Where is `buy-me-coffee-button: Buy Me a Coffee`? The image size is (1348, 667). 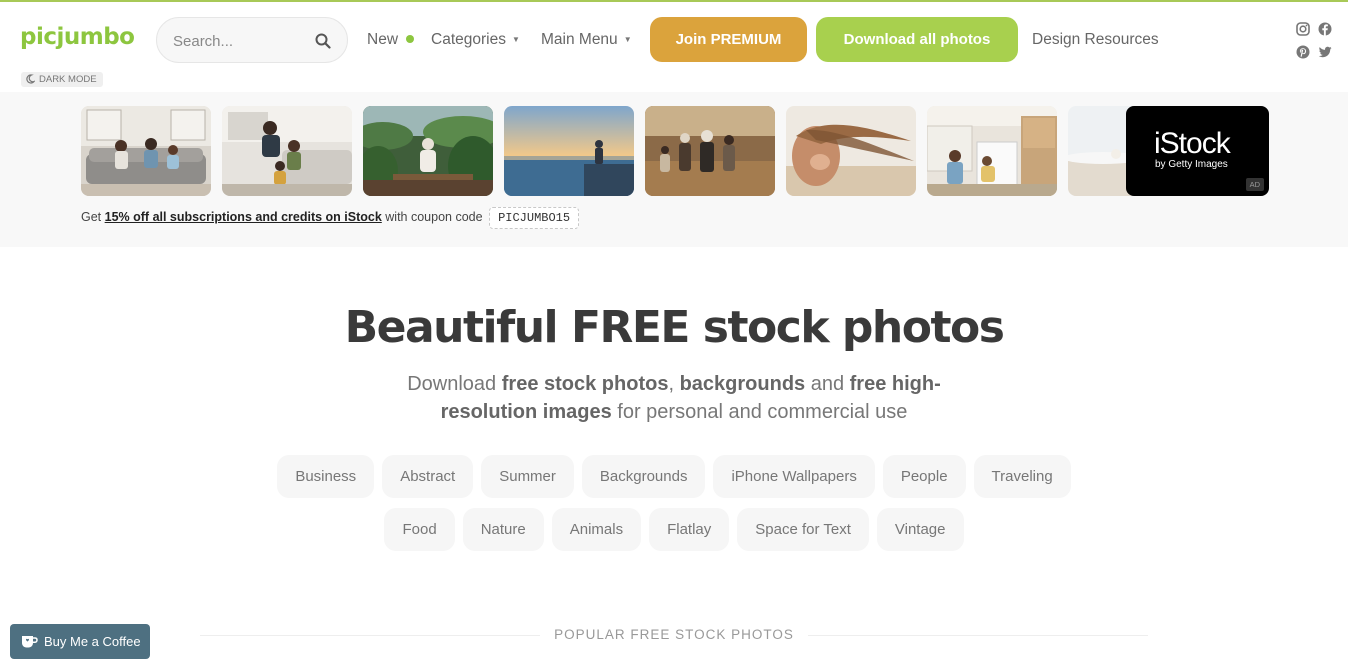
buy-me-coffee-button: Buy Me a Coffee is located at coordinates (80, 641).